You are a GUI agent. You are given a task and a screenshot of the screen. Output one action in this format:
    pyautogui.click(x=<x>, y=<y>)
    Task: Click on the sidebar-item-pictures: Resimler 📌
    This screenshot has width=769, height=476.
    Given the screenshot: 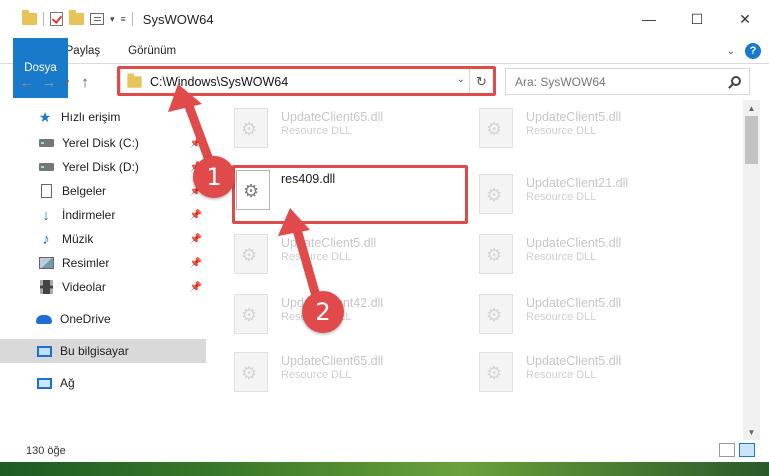 What is the action you would take?
    pyautogui.click(x=103, y=263)
    